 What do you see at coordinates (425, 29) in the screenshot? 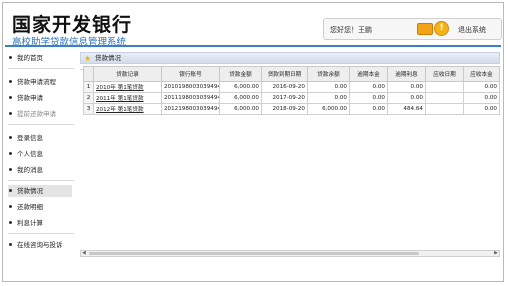
I see `mail-icon` at bounding box center [425, 29].